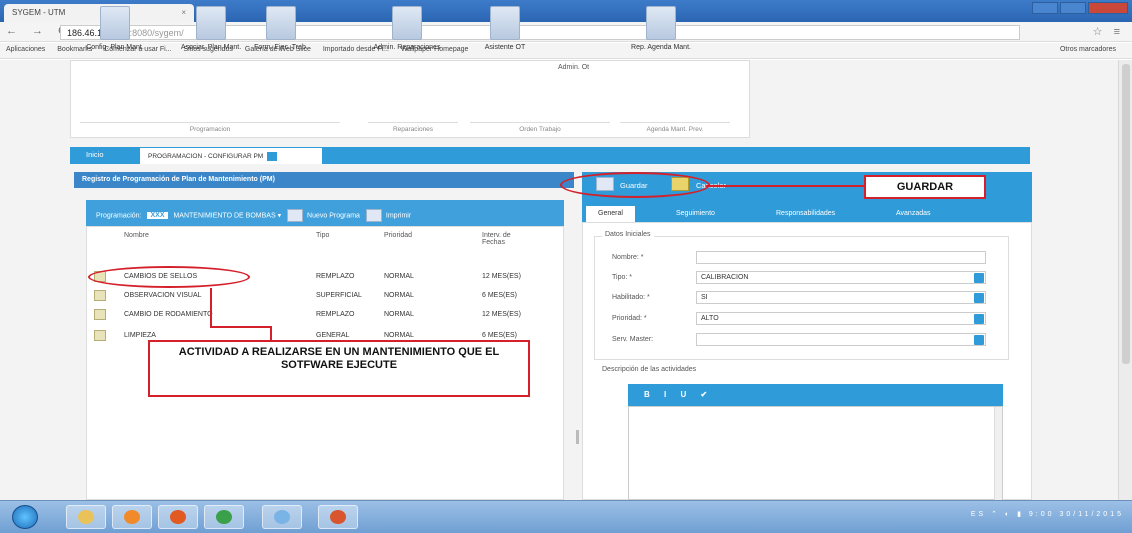  Describe the element at coordinates (573, 67) in the screenshot. I see `admin-ot-button: Admin. Ot` at that location.